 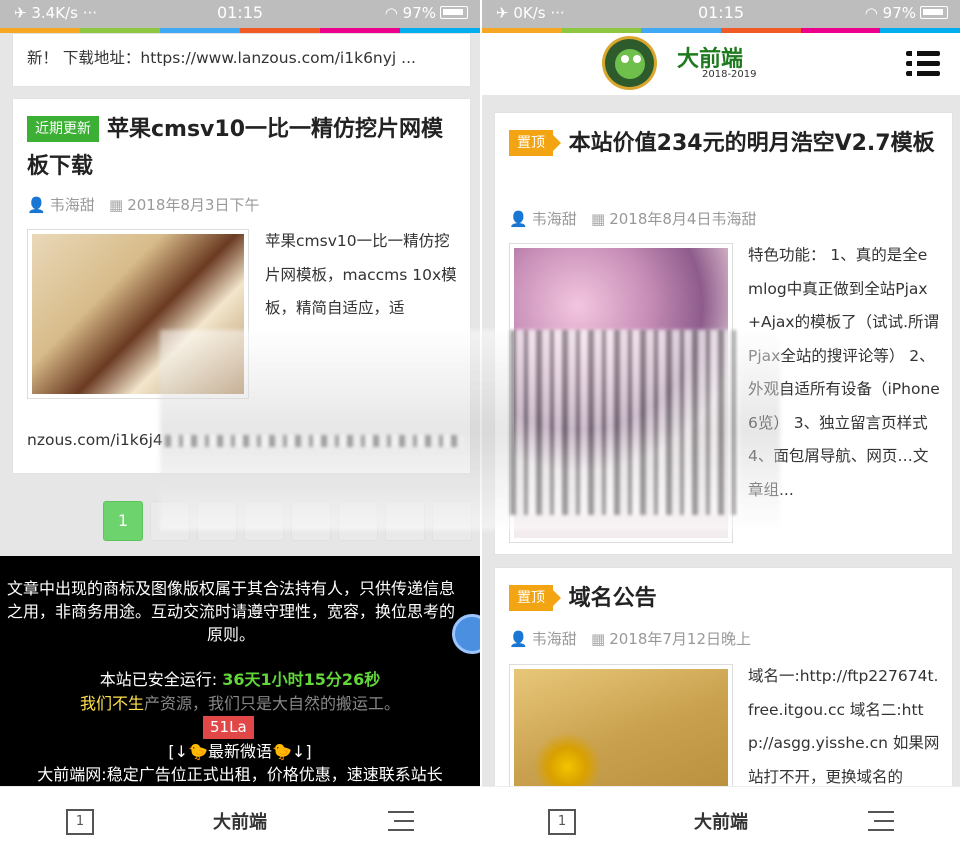 I want to click on logo-years: 2018-2019, so click(x=729, y=74).